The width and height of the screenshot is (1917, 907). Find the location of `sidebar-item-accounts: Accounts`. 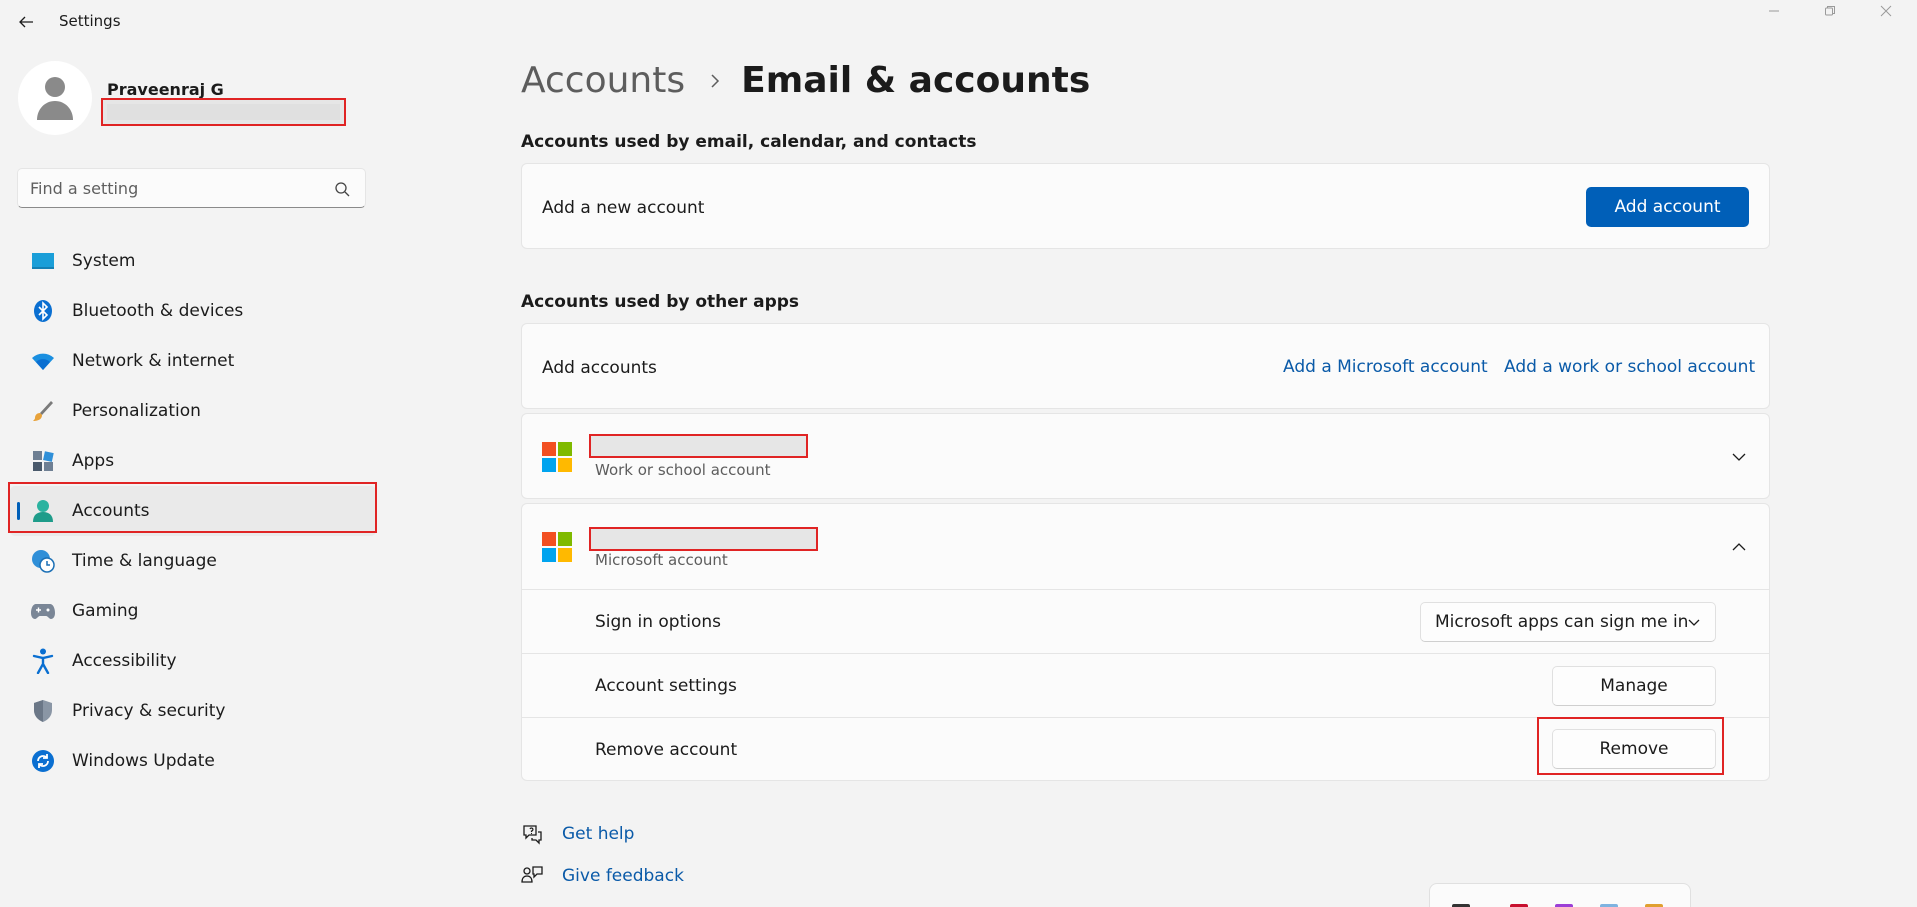

sidebar-item-accounts: Accounts is located at coordinates (193, 511).